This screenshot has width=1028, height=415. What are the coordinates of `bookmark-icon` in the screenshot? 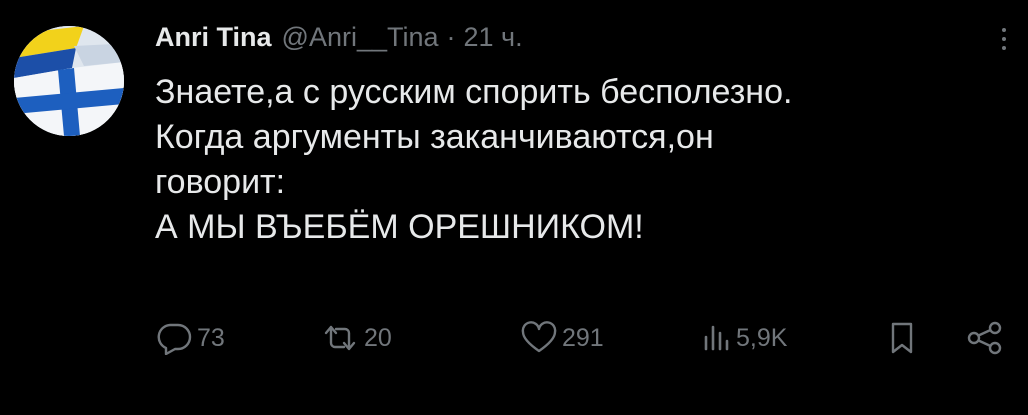 It's located at (902, 338).